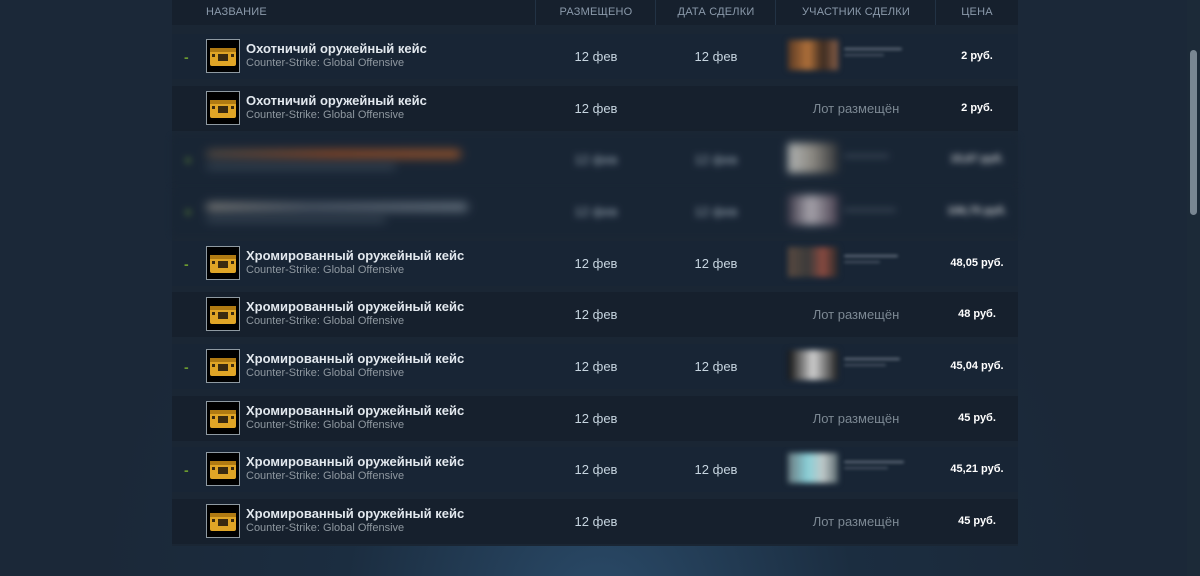  What do you see at coordinates (716, 12) in the screenshot?
I see `header-acted: ДАТА СДЕЛКИ` at bounding box center [716, 12].